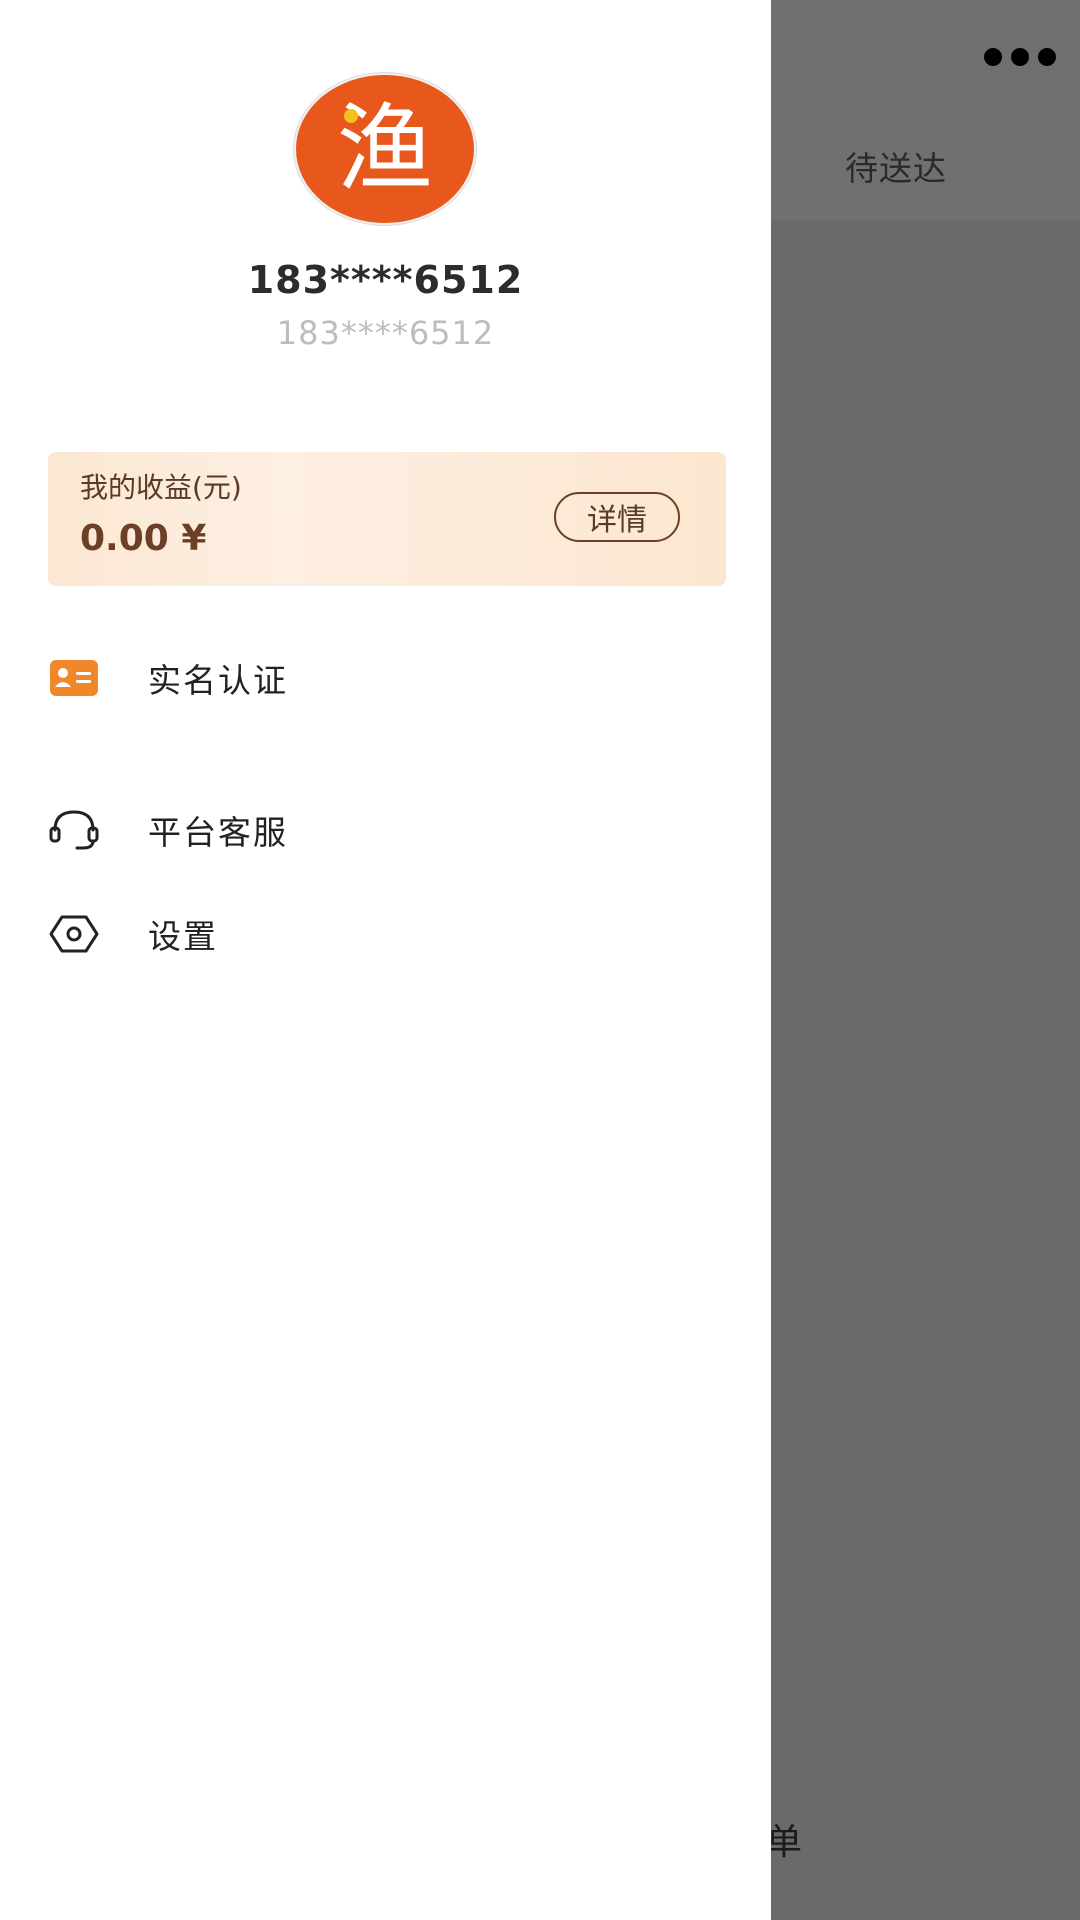 Image resolution: width=1080 pixels, height=1920 pixels. I want to click on tab-pending-delivery: 待送达, so click(896, 166).